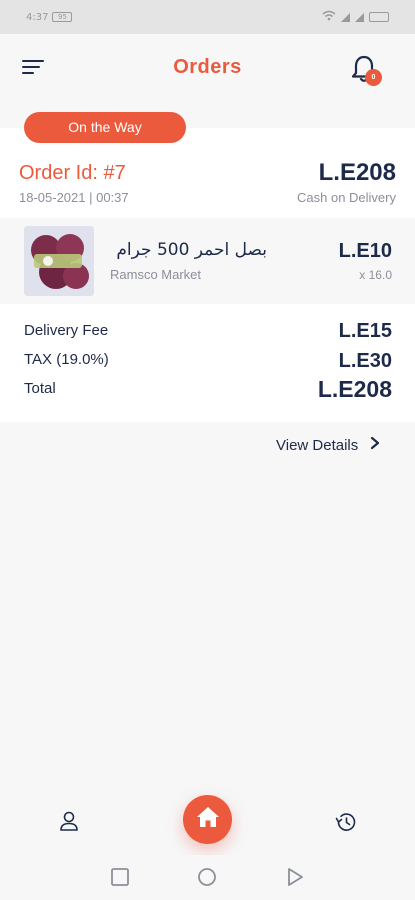 Image resolution: width=415 pixels, height=900 pixels. What do you see at coordinates (346, 822) in the screenshot?
I see `history-icon` at bounding box center [346, 822].